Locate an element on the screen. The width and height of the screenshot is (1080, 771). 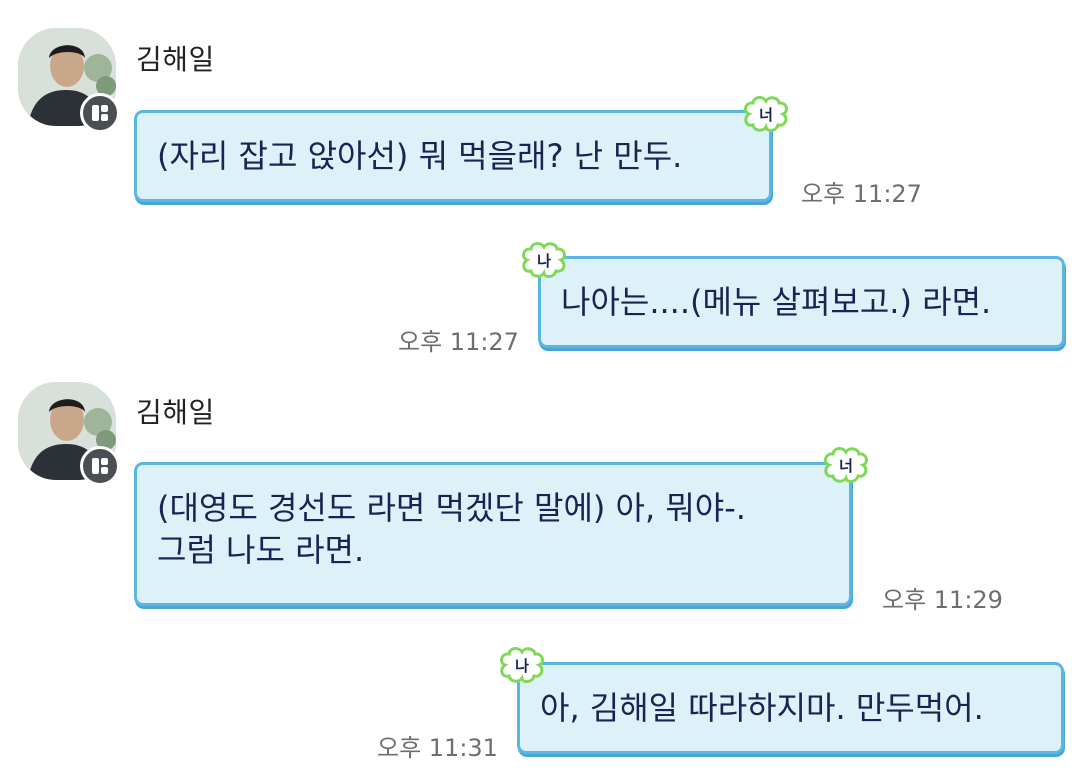
message-bubble-received: (자리 잡고 앉아선) 뭐 먹을래? 난 만두. is located at coordinates (453, 156).